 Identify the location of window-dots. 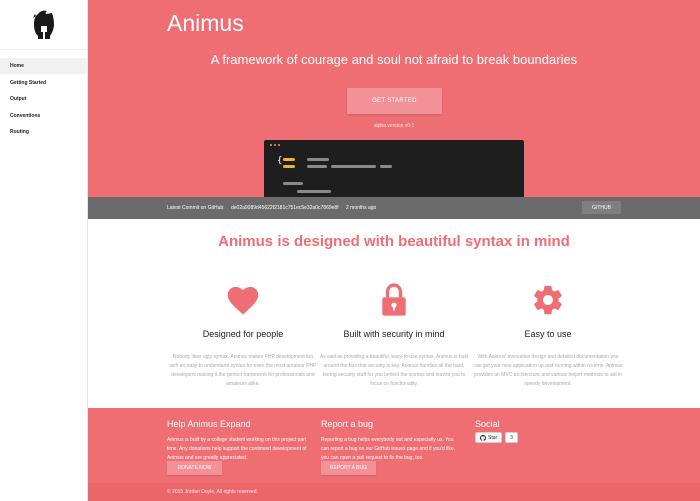
(275, 145).